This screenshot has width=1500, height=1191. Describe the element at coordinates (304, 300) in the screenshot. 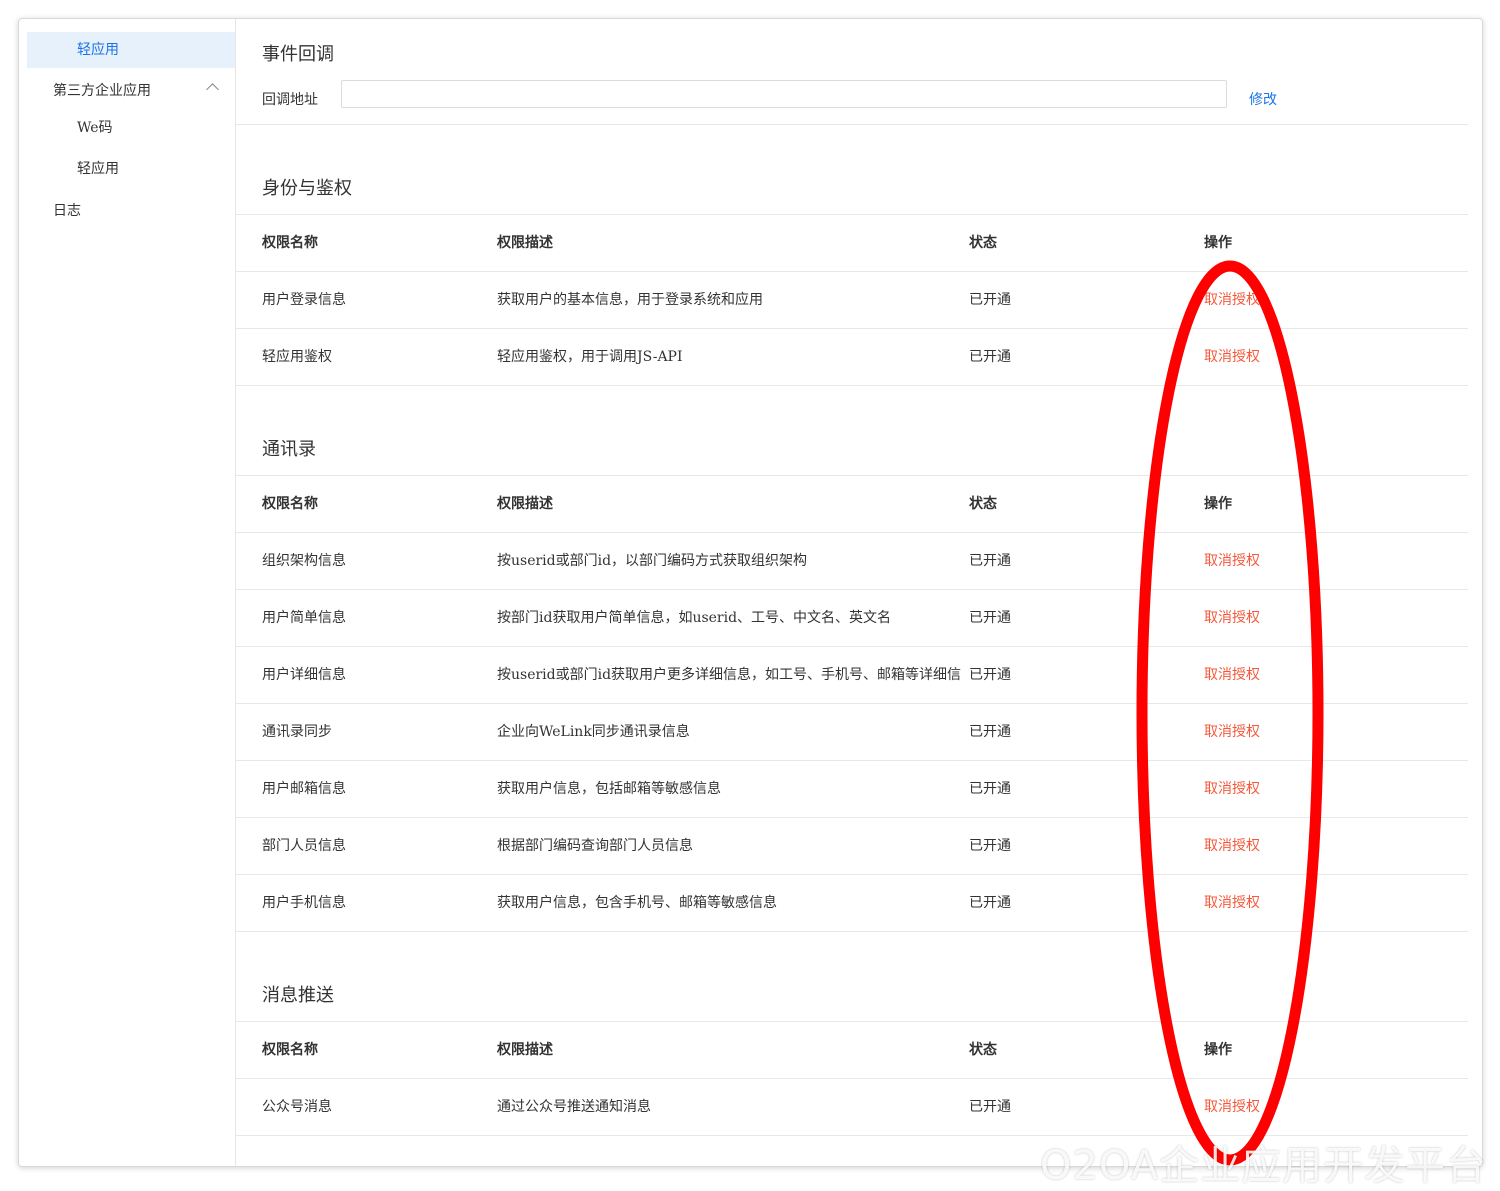

I see `permission-name: 用户登录信息` at that location.